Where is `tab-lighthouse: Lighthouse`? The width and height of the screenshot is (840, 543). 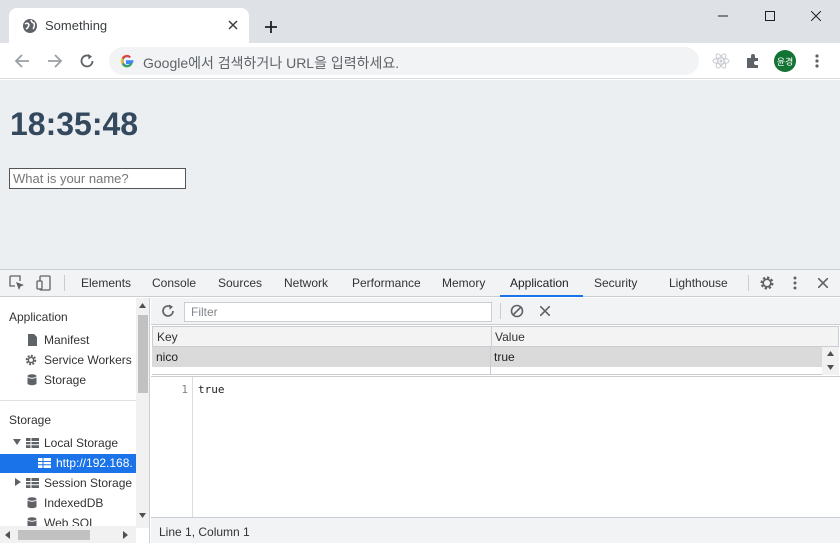
tab-lighthouse: Lighthouse is located at coordinates (698, 283).